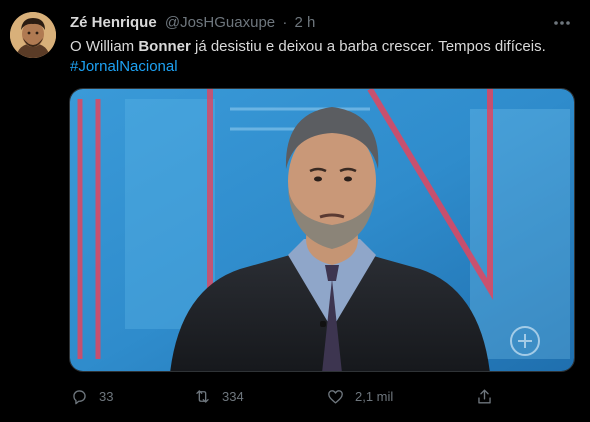 The image size is (590, 422). Describe the element at coordinates (218, 396) in the screenshot. I see `retweet-button: 334` at that location.